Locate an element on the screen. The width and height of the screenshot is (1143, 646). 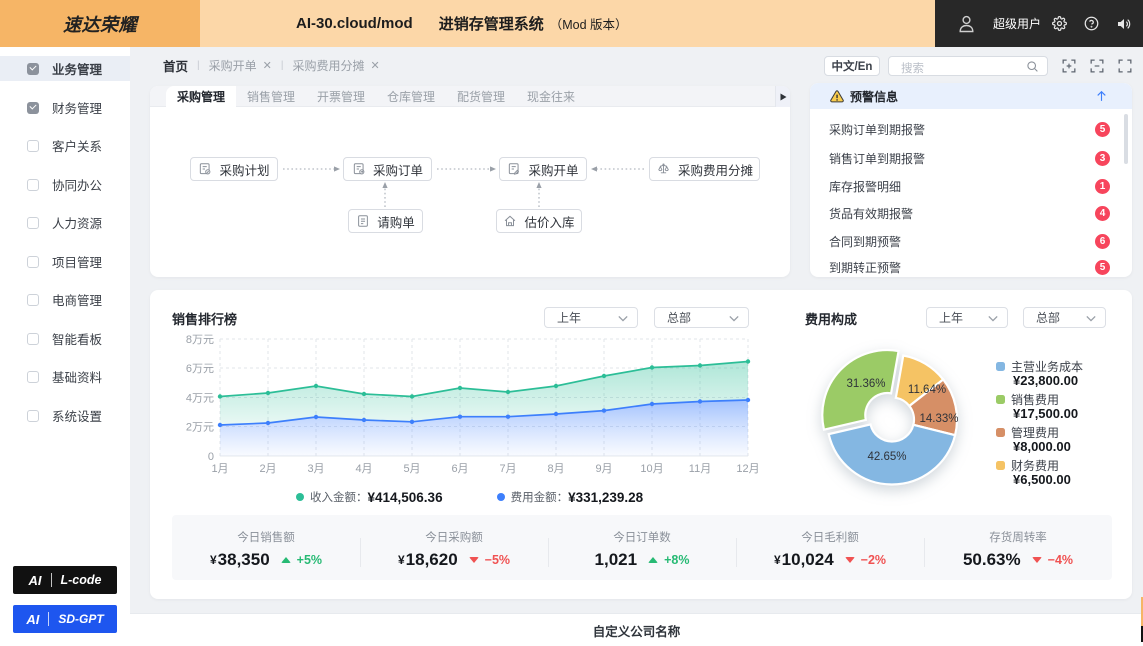
svg-text: 10月 is located at coordinates (651, 469).